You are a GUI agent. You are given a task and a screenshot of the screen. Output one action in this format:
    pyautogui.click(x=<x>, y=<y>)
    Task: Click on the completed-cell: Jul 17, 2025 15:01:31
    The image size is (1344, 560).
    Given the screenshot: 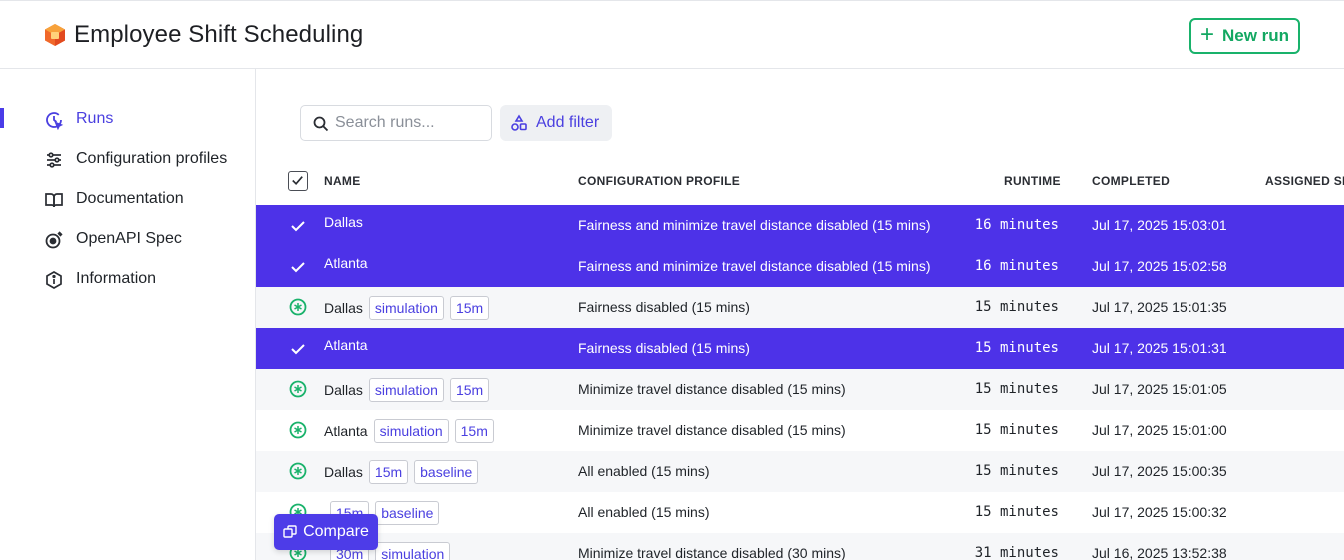 What is the action you would take?
    pyautogui.click(x=1159, y=348)
    